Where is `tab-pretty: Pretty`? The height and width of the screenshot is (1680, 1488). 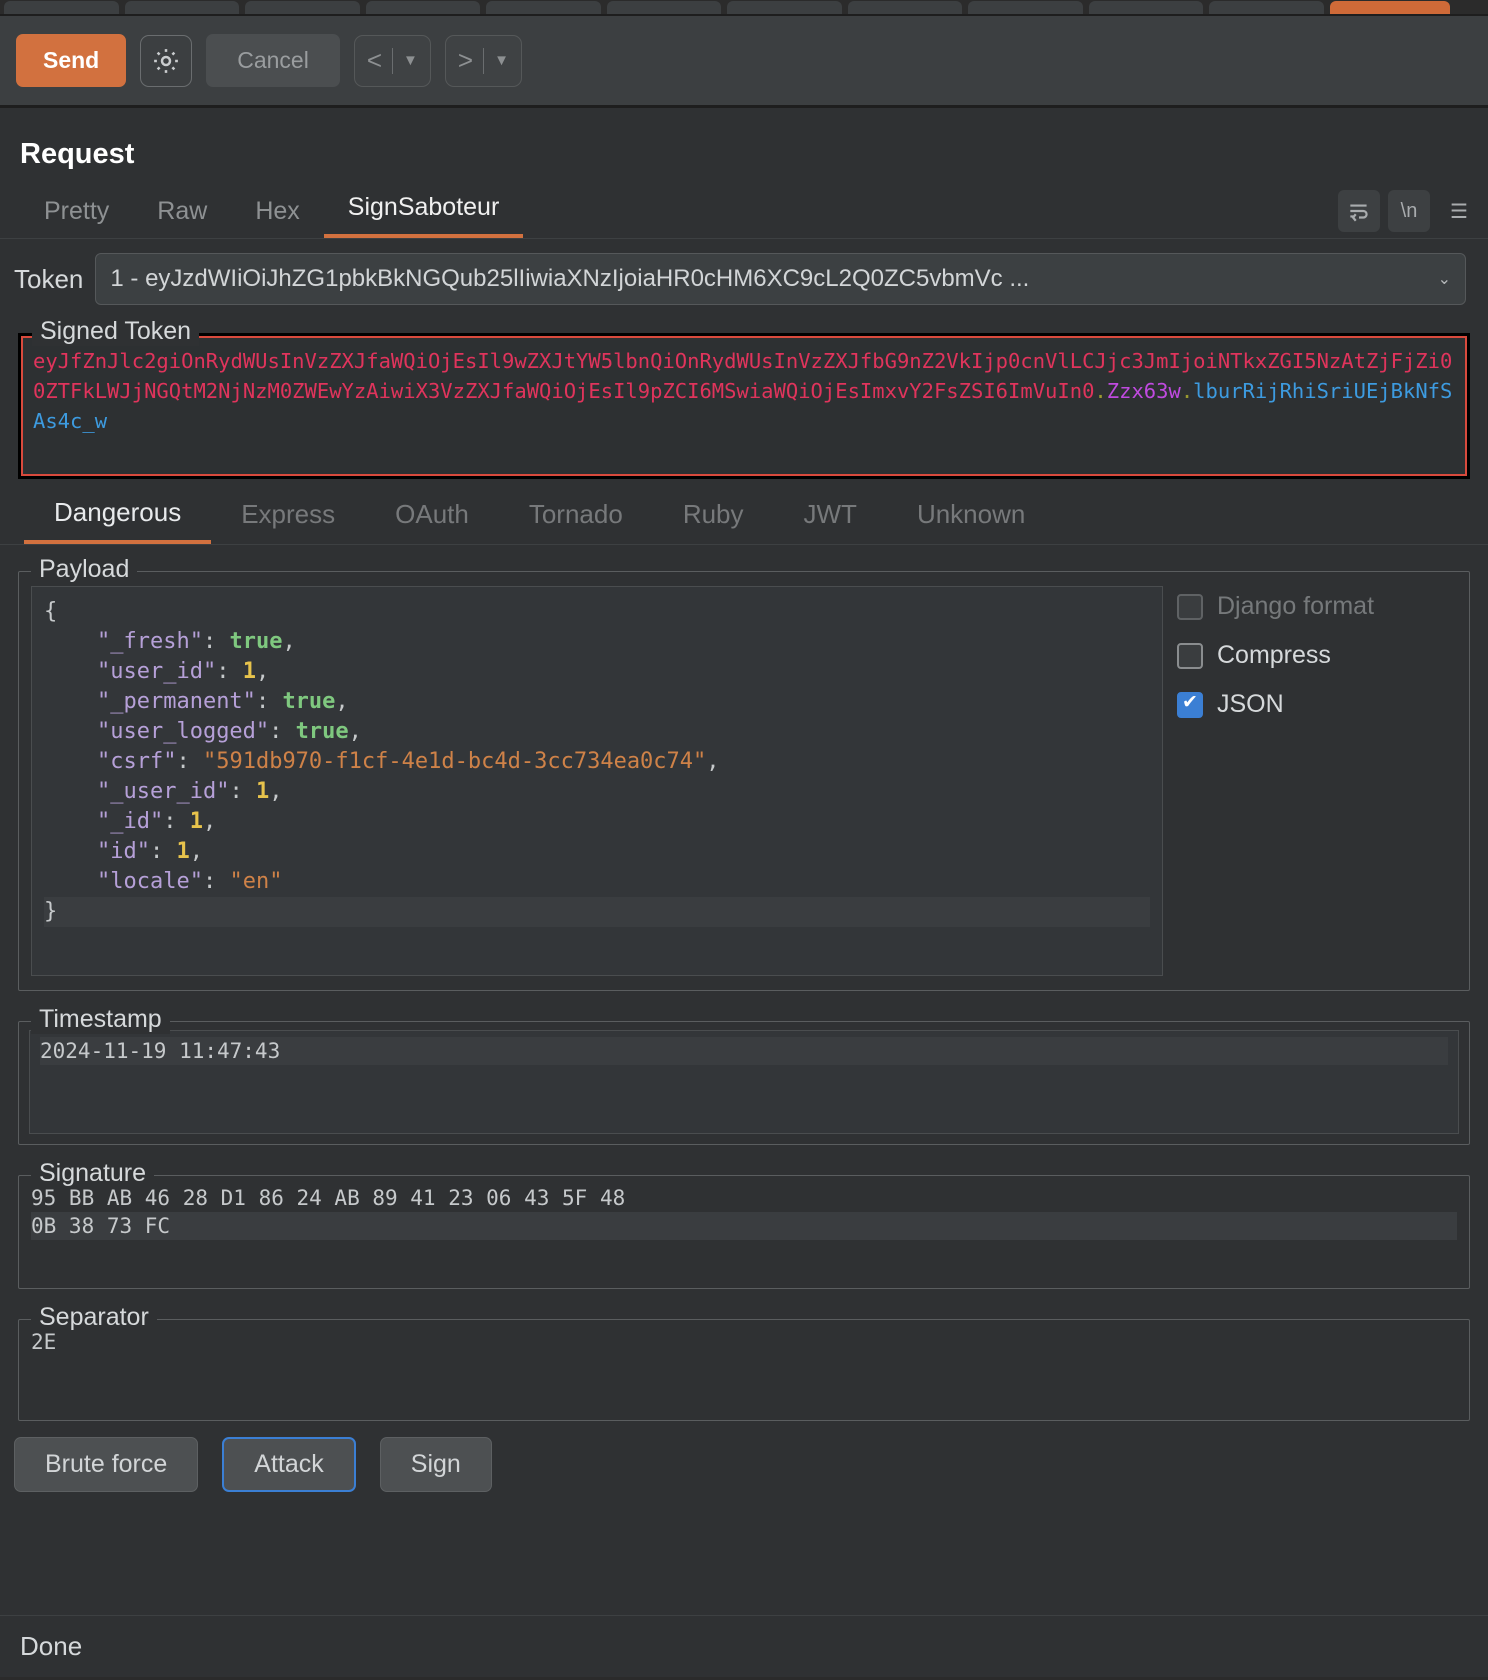 tab-pretty: Pretty is located at coordinates (76, 215).